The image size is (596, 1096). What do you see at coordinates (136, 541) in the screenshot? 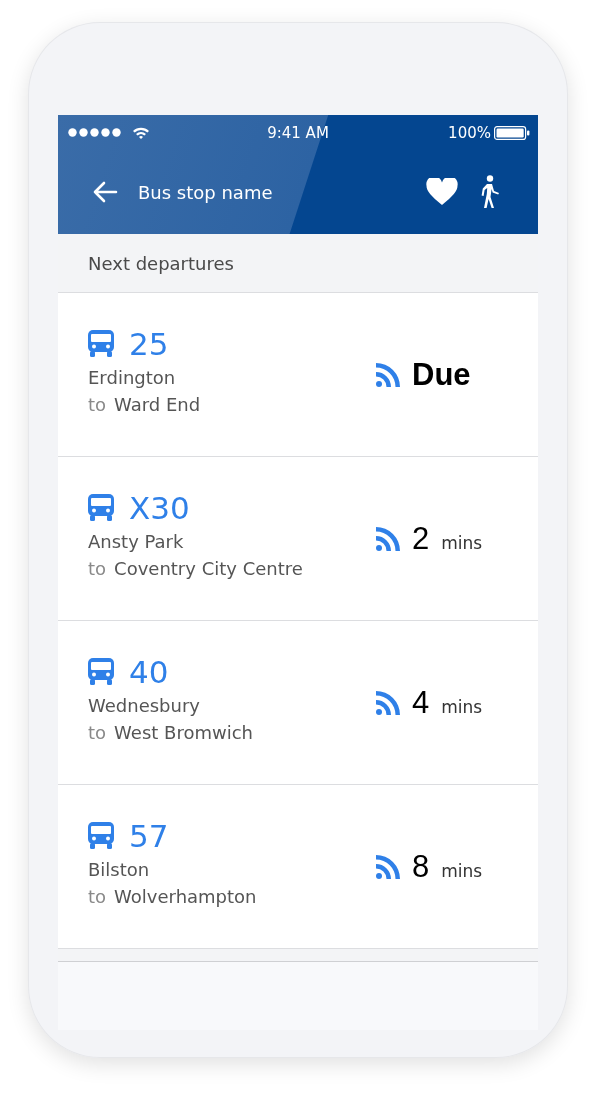
I see `origin-text: Ansty Park` at bounding box center [136, 541].